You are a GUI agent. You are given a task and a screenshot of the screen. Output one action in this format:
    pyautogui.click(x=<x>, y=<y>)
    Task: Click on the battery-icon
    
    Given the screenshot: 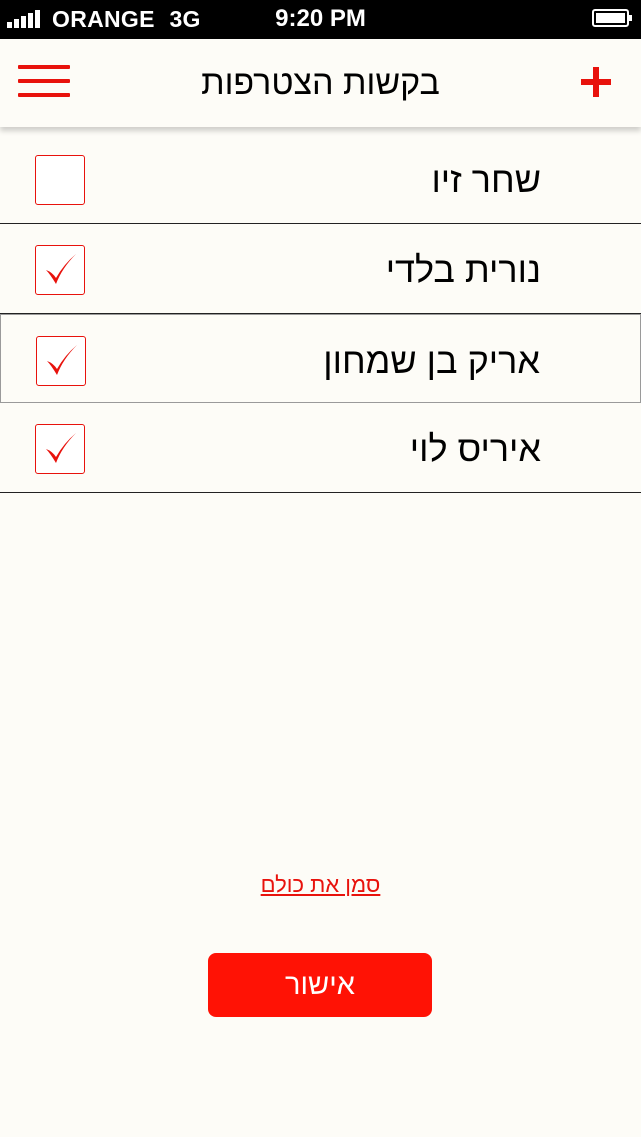 What is the action you would take?
    pyautogui.click(x=612, y=18)
    